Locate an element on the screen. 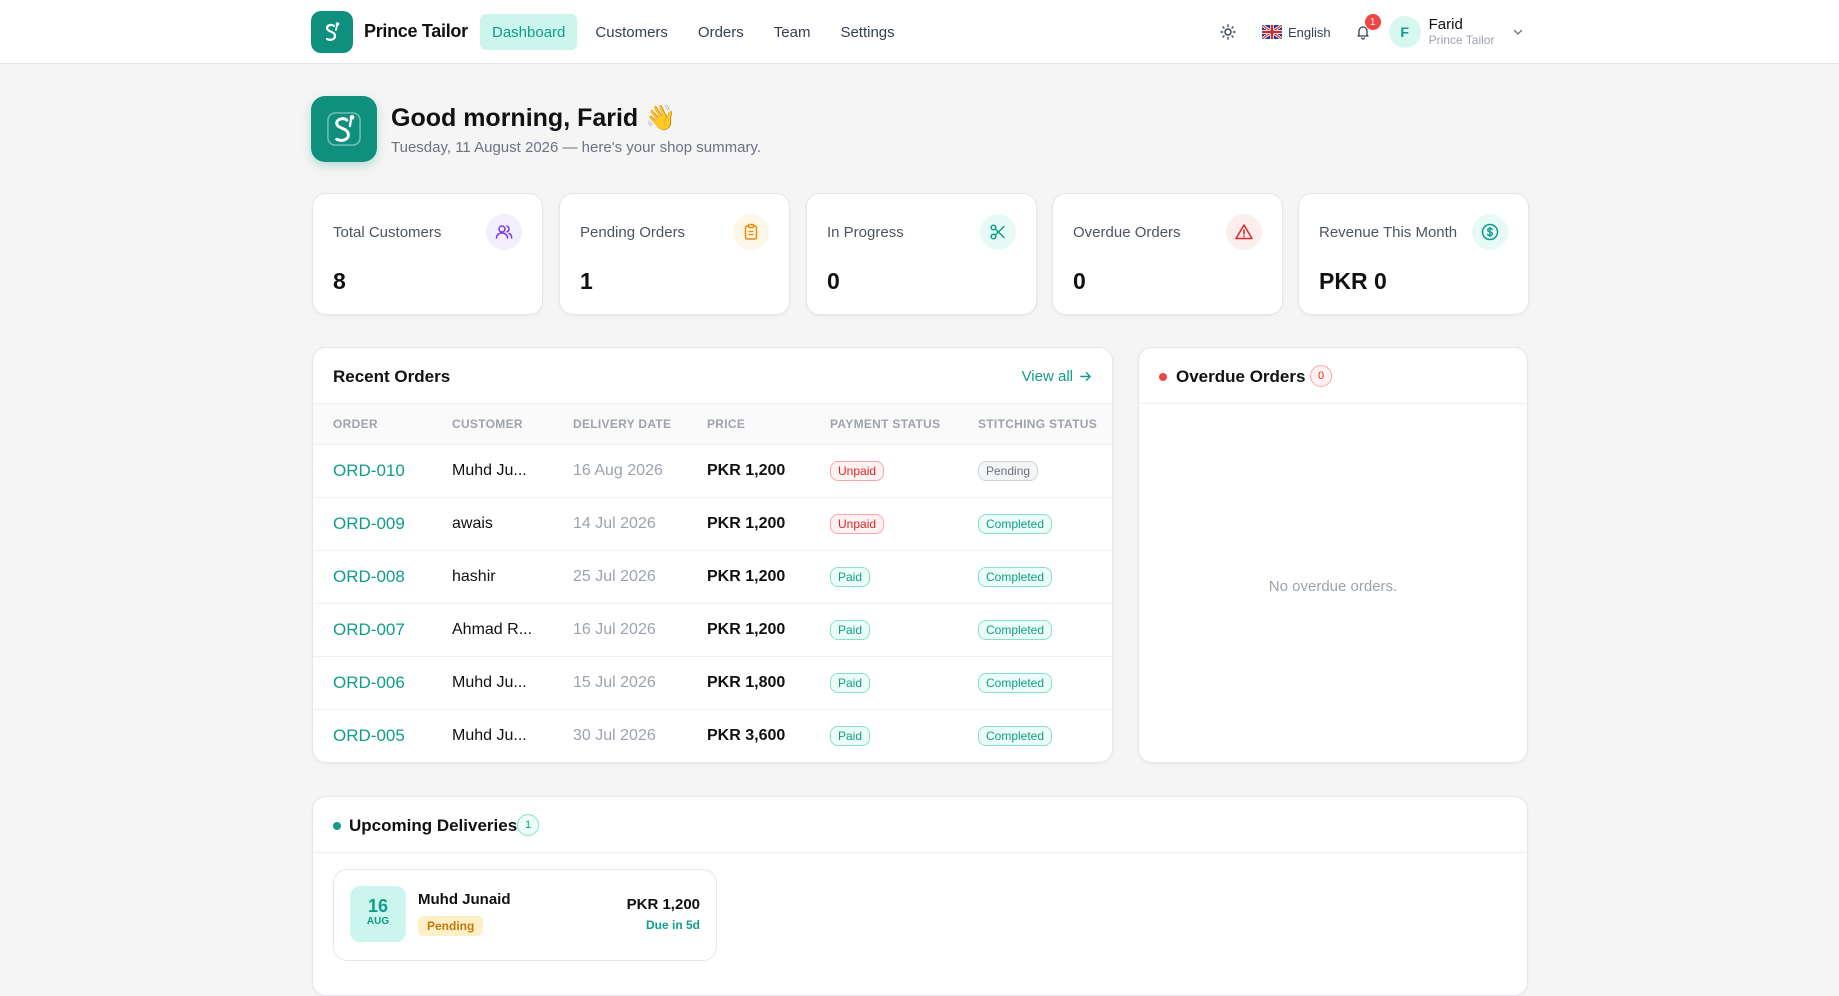 The width and height of the screenshot is (1839, 996). theme-toggle-button is located at coordinates (1228, 32).